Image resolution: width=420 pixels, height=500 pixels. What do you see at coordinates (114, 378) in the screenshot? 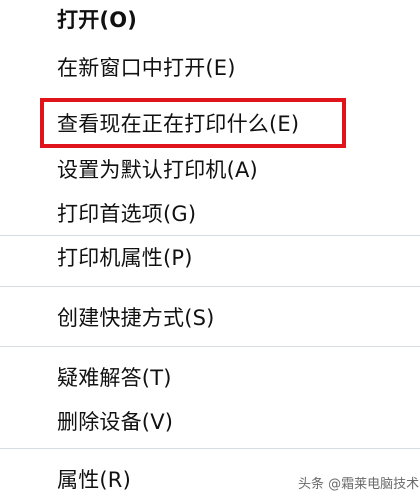
I see `menu-item-troubleshoot: 疑难解答(T)` at bounding box center [114, 378].